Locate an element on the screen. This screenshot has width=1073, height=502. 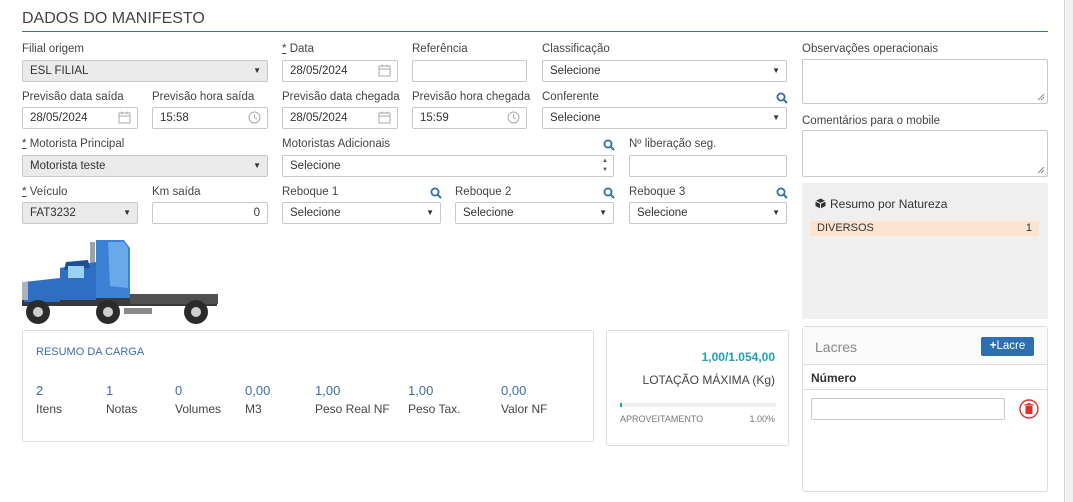
prev-data-chegada-input: 28/05/2024 is located at coordinates (340, 118).